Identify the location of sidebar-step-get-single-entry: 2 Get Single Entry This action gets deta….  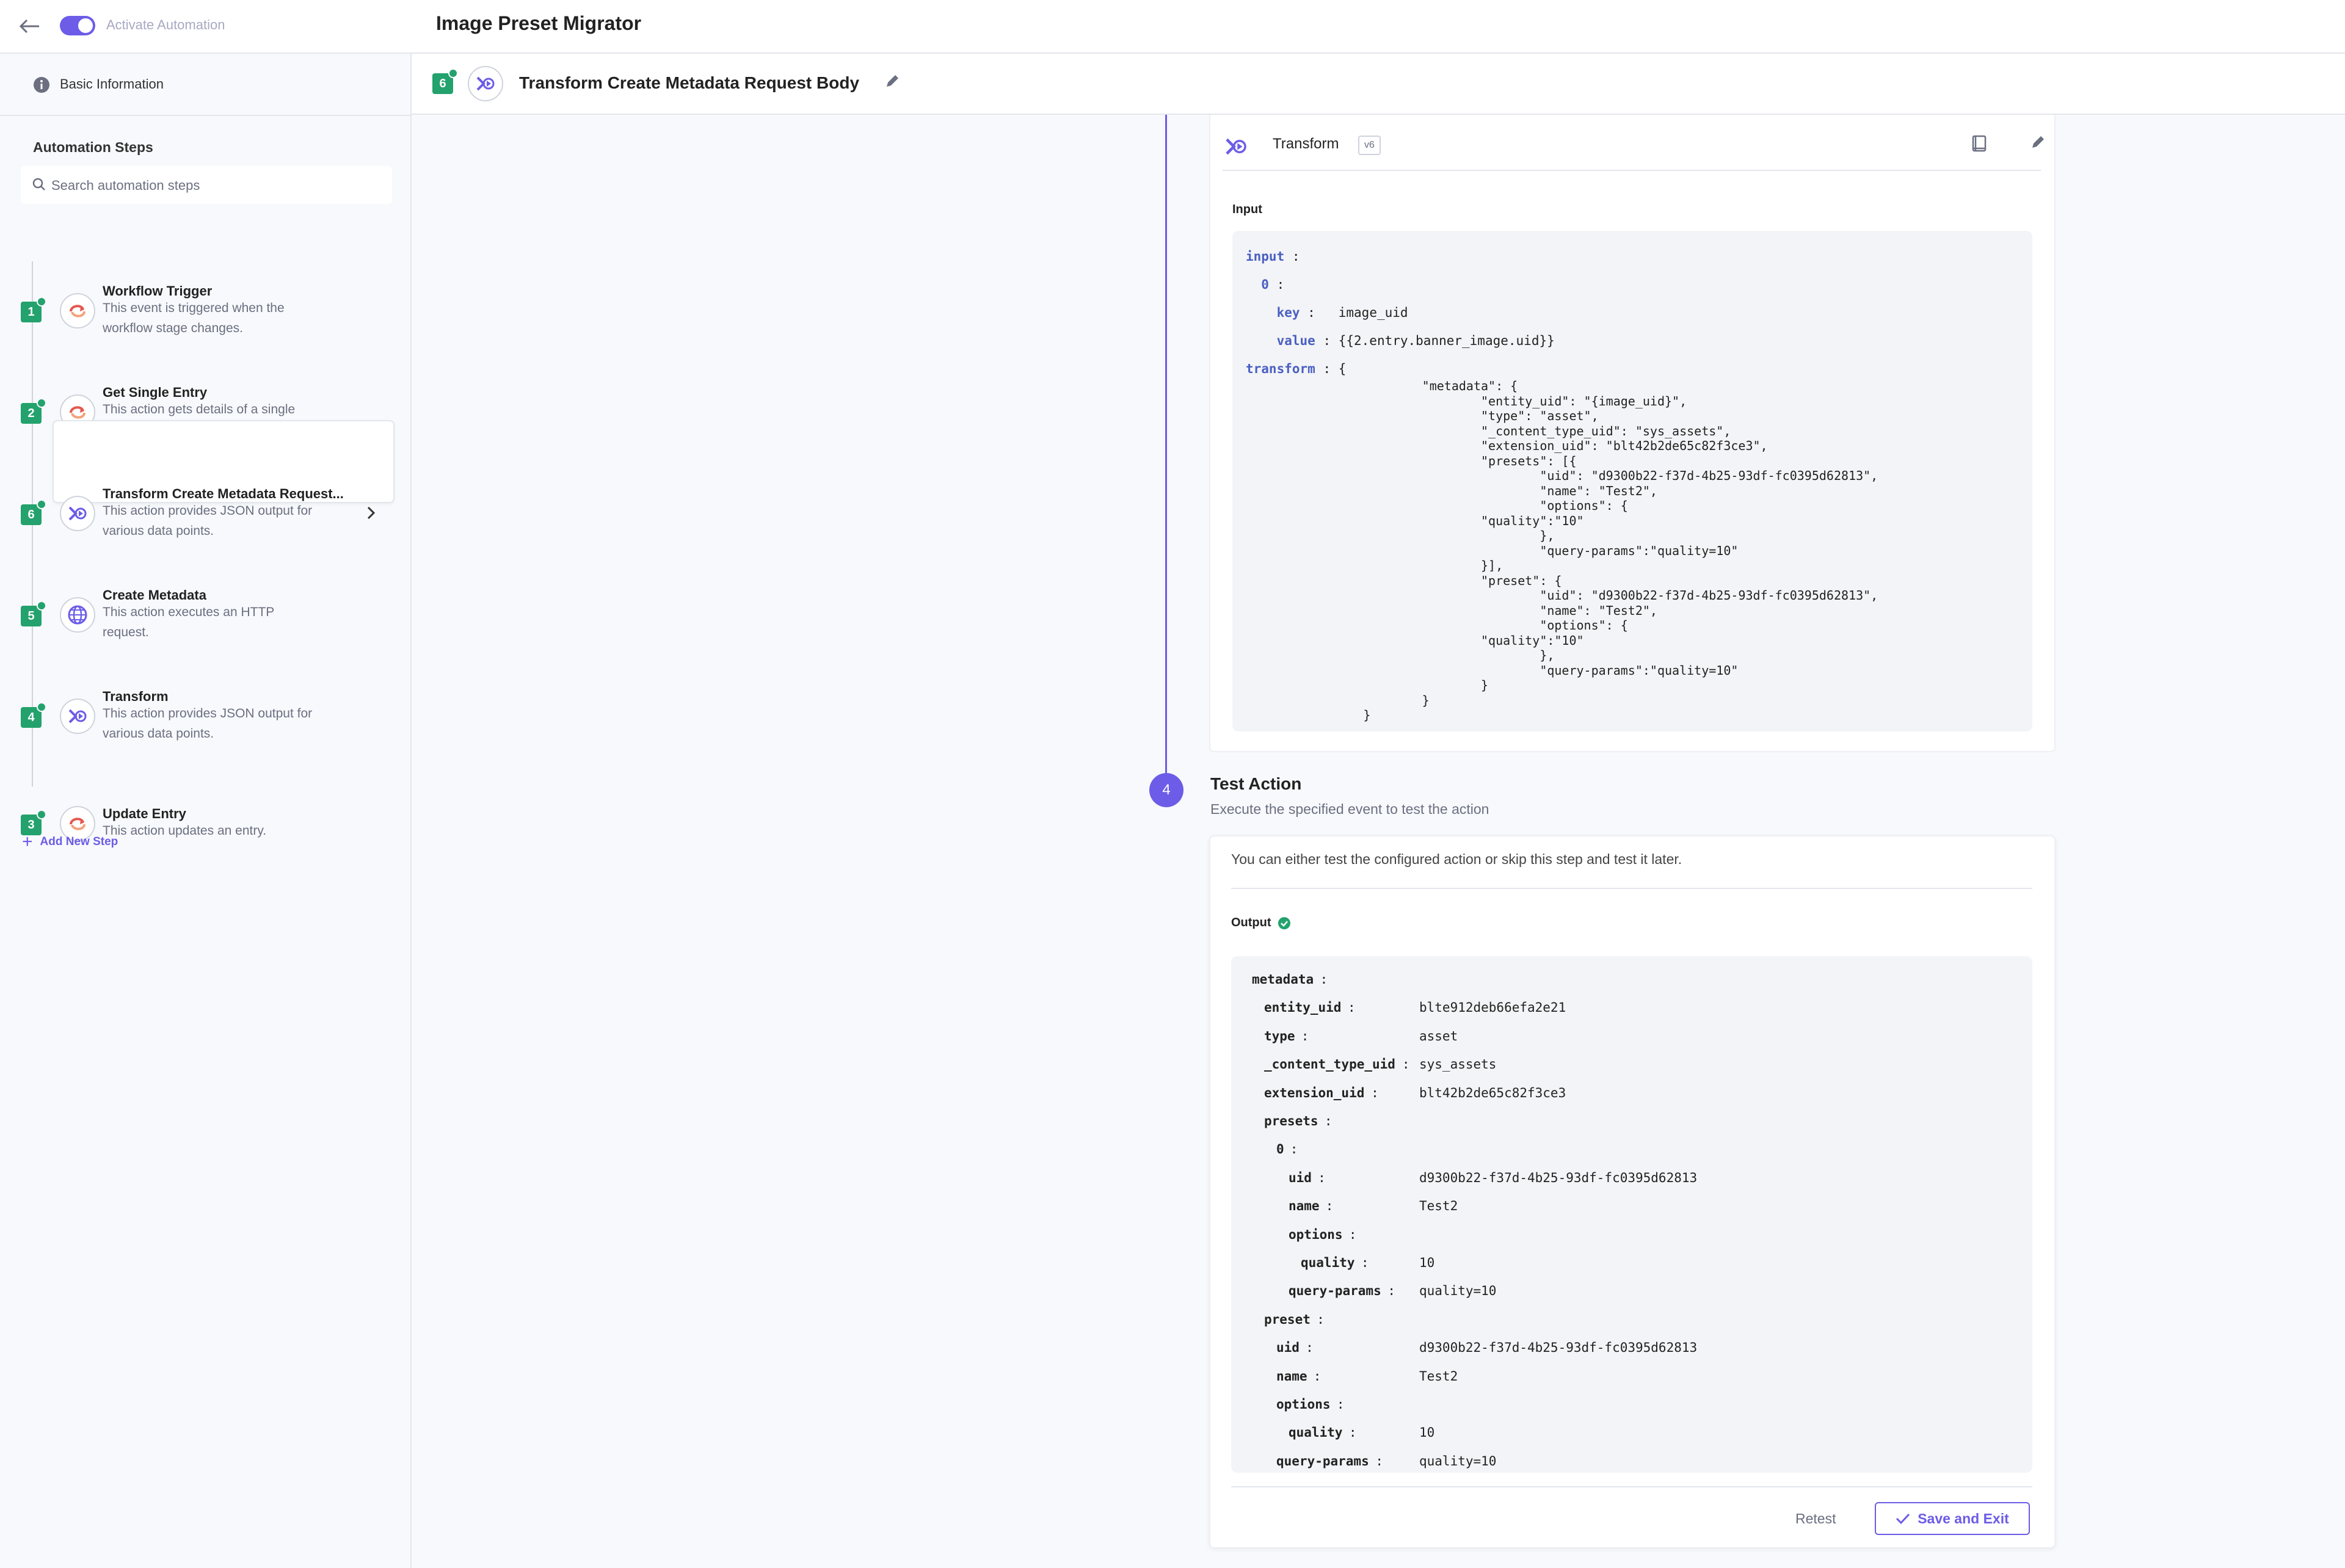
(205, 382).